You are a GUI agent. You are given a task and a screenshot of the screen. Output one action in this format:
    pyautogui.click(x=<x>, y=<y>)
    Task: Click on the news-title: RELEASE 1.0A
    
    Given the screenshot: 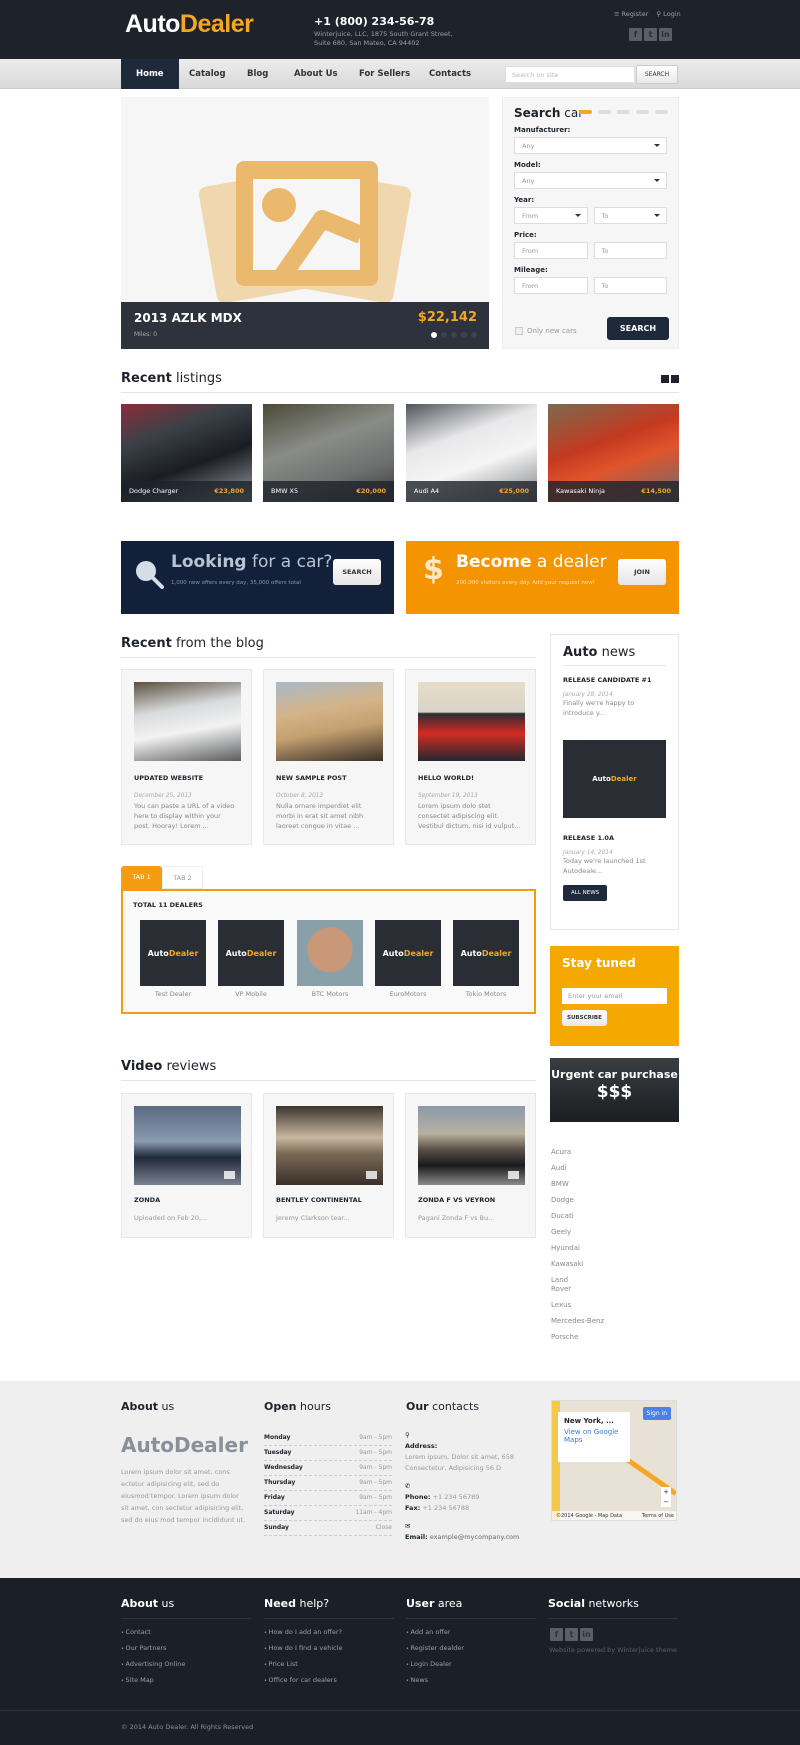 What is the action you would take?
    pyautogui.click(x=614, y=838)
    